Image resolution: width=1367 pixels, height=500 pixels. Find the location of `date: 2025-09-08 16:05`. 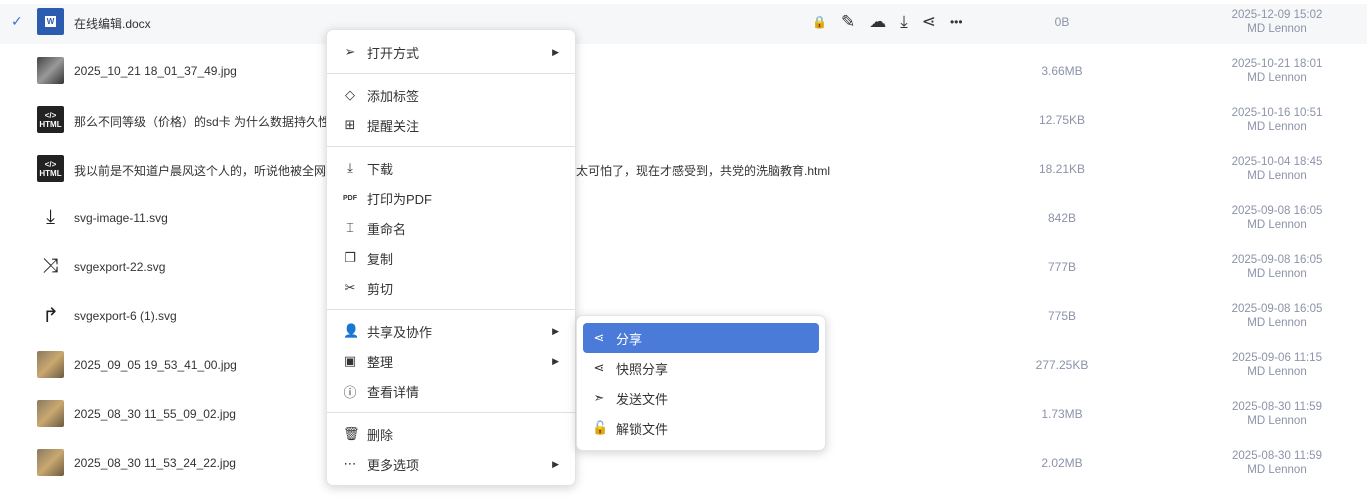

date: 2025-09-08 16:05 is located at coordinates (1277, 309).